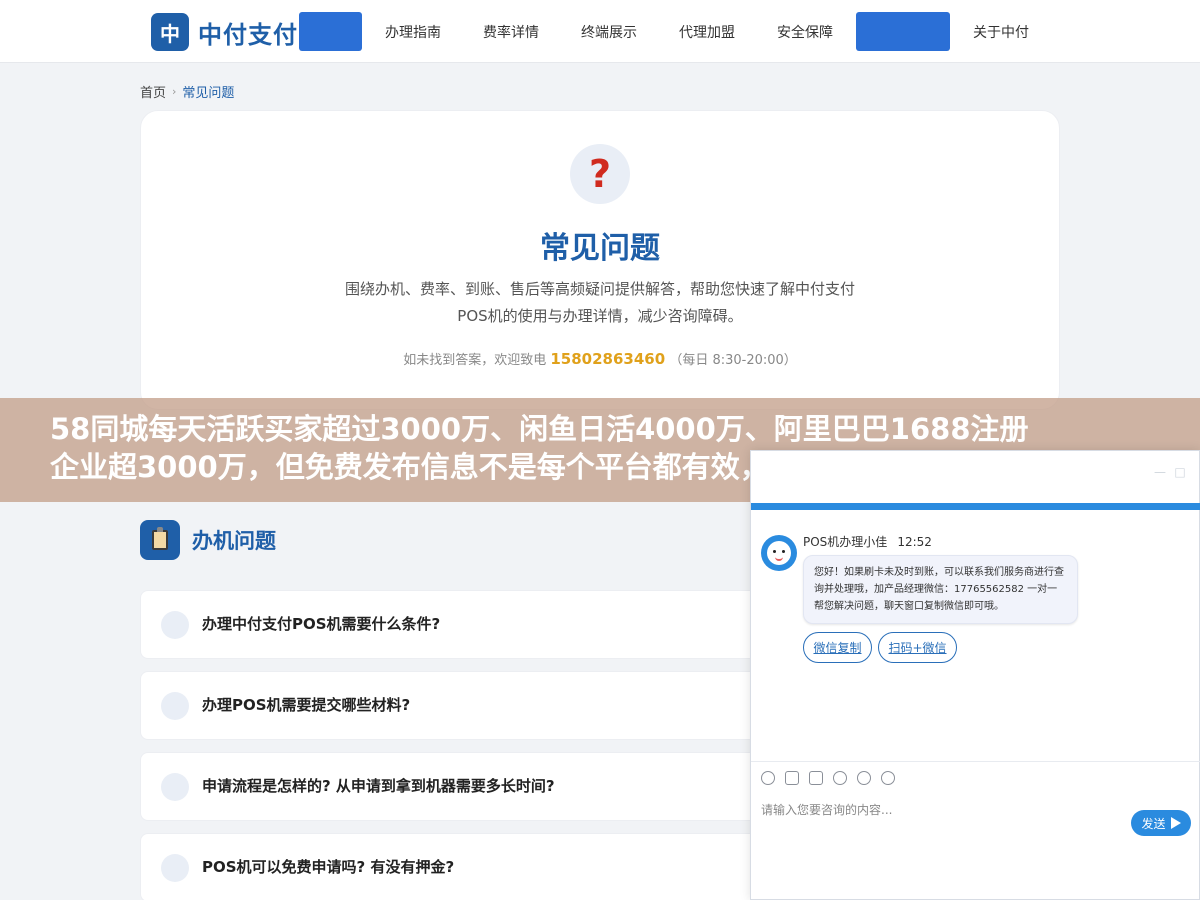 This screenshot has width=1200, height=900. Describe the element at coordinates (1175, 823) in the screenshot. I see `send-arrow-icon` at that location.